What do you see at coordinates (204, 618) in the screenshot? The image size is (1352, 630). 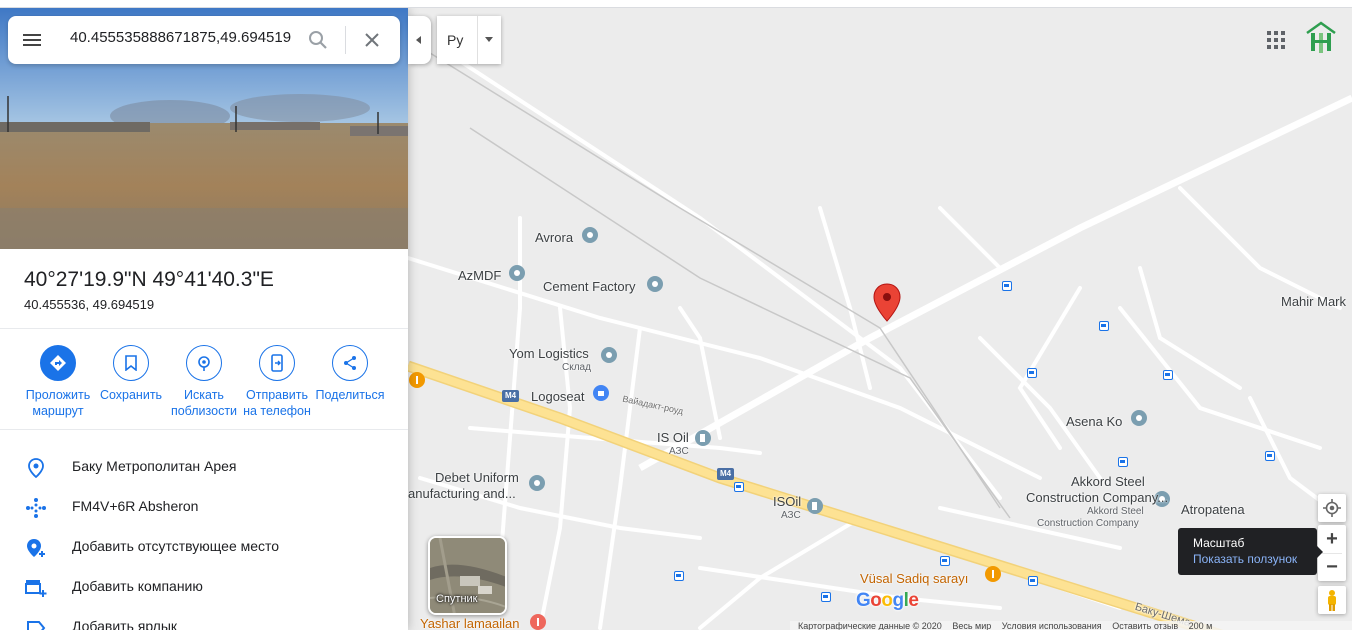 I see `info-row-add-label: Добавить ярлык` at bounding box center [204, 618].